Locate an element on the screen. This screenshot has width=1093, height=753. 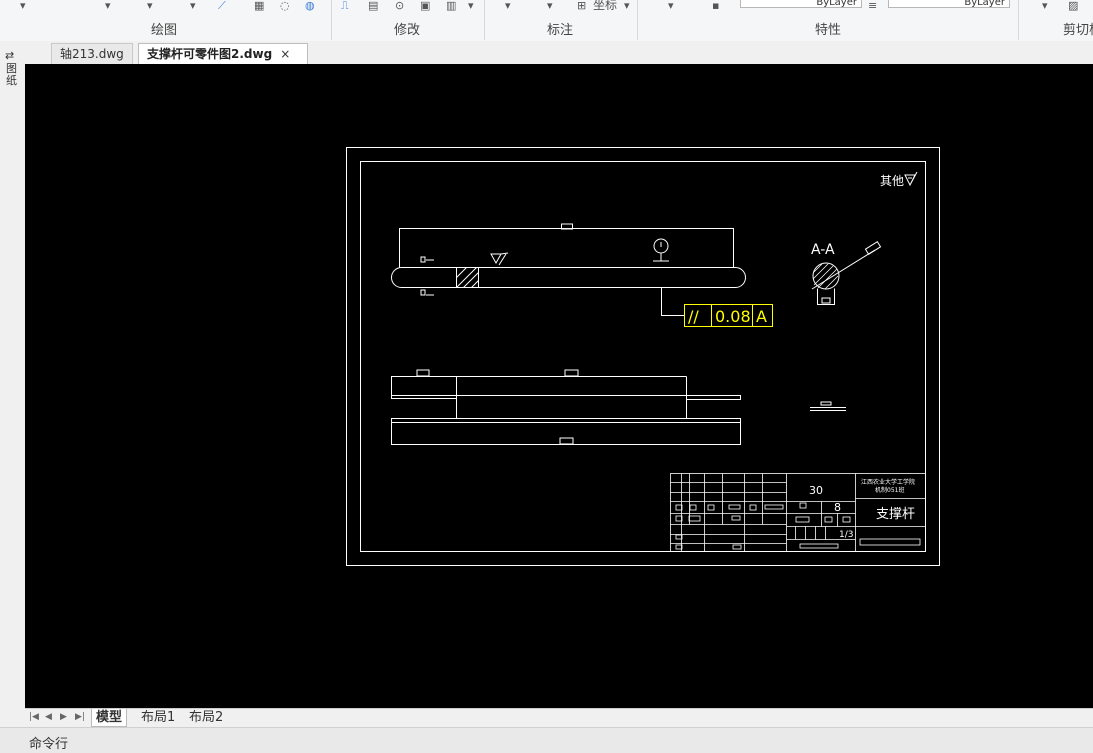
front-view-top is located at coordinates (566, 248).